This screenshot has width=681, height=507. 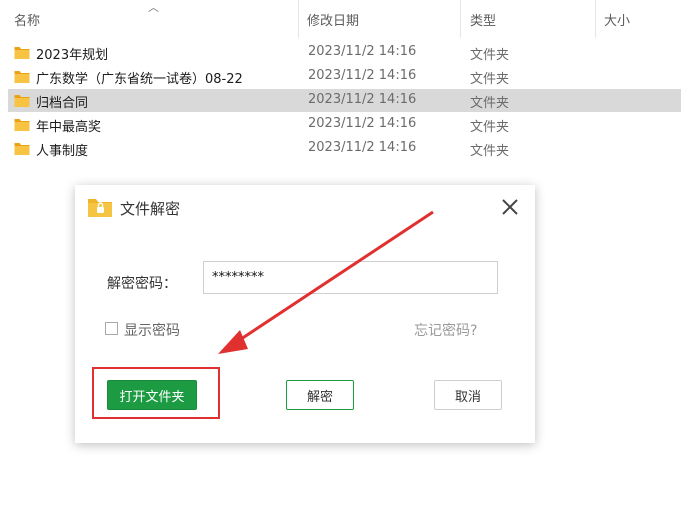 What do you see at coordinates (100, 209) in the screenshot?
I see `locked-folder-icon` at bounding box center [100, 209].